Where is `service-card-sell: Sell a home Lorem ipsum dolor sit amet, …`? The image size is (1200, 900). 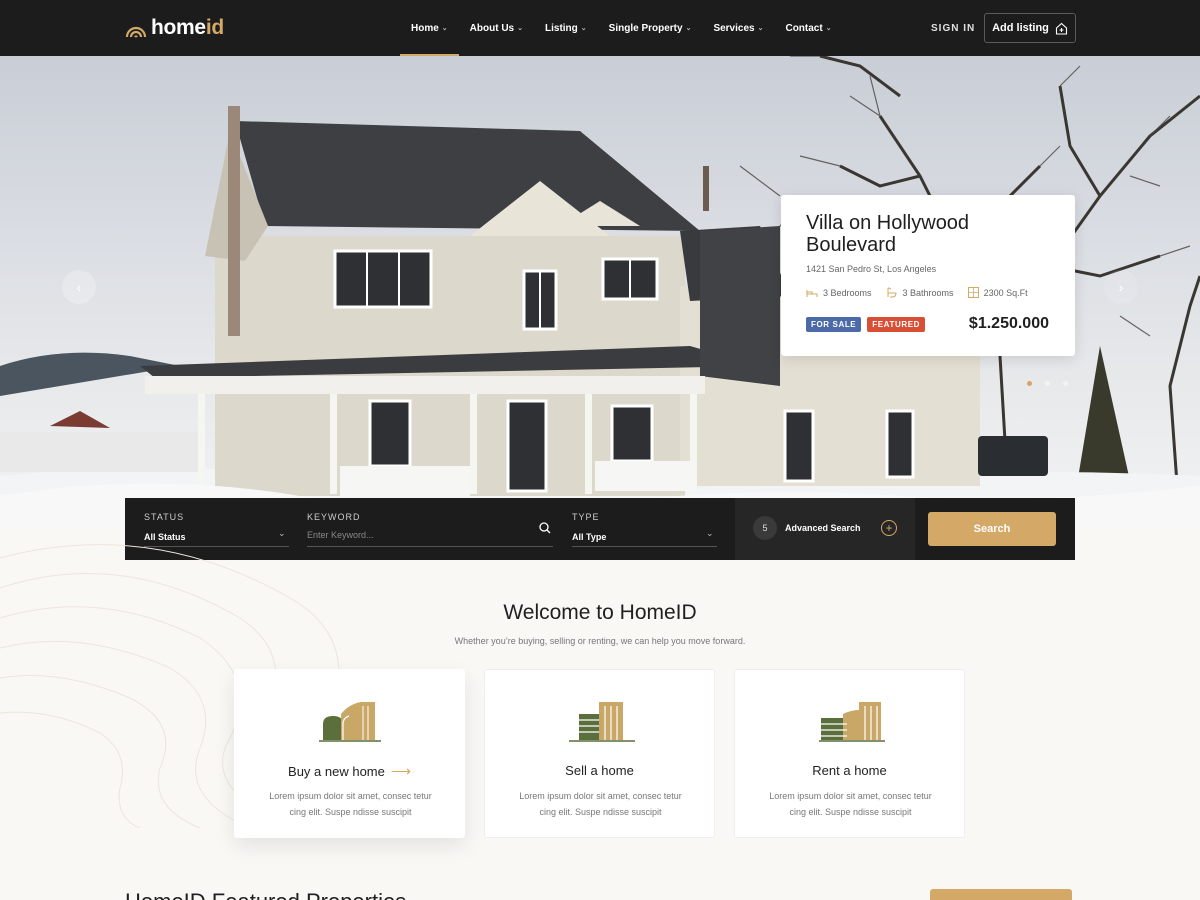 service-card-sell: Sell a home Lorem ipsum dolor sit amet, … is located at coordinates (599, 753).